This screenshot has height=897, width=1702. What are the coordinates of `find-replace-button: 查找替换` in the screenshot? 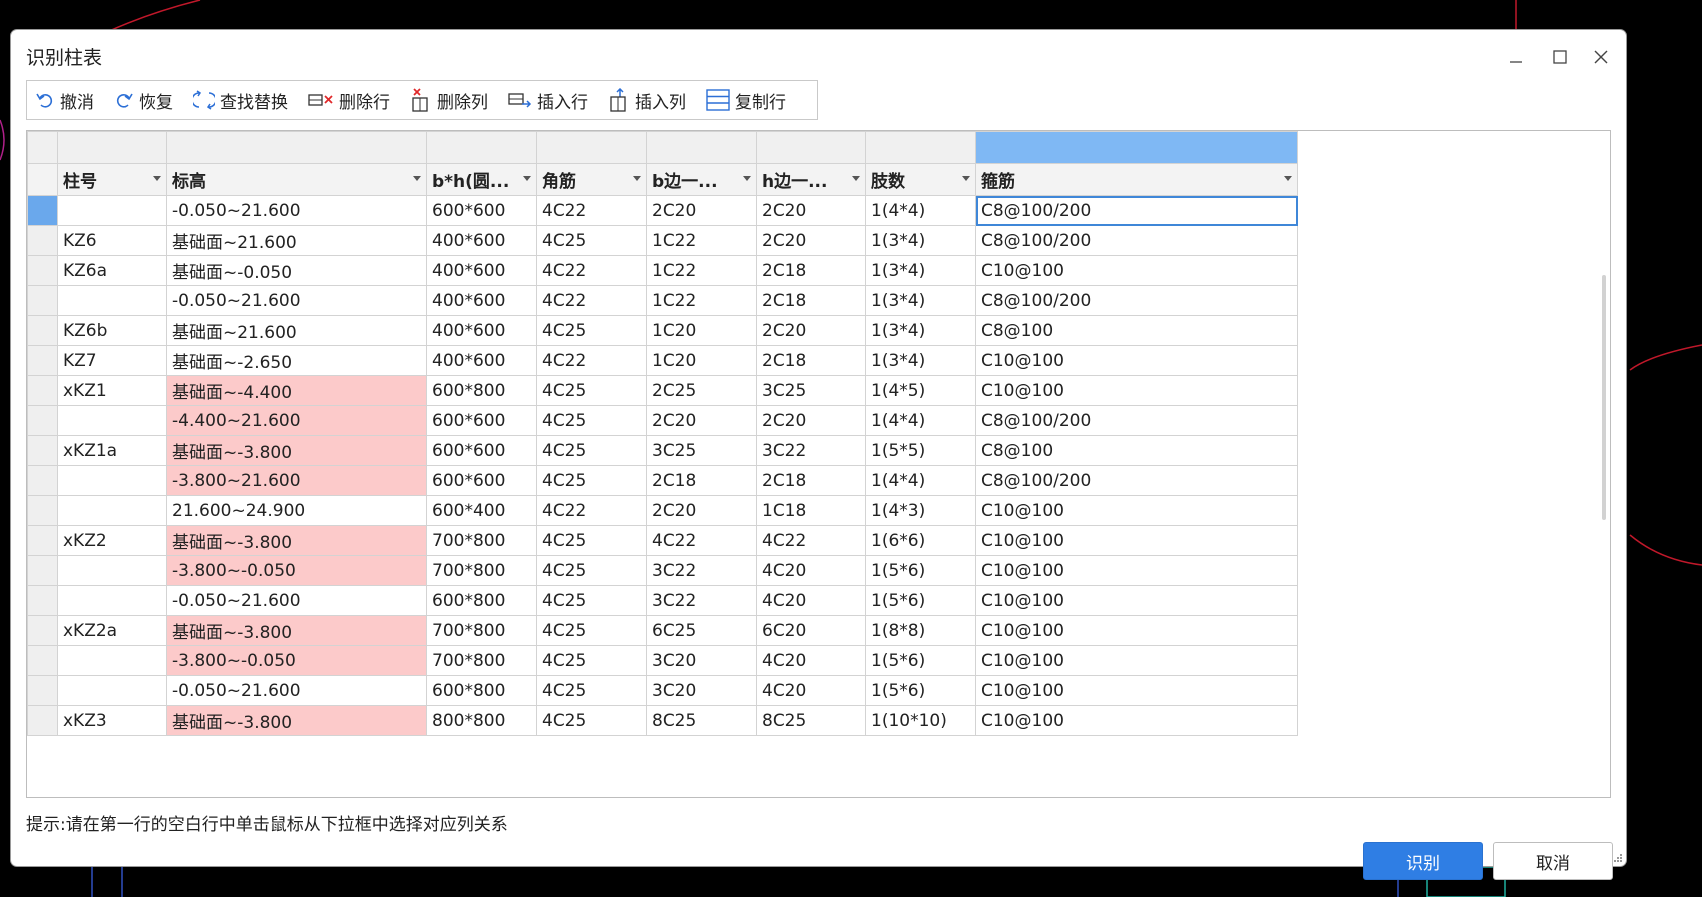 It's located at (240, 100).